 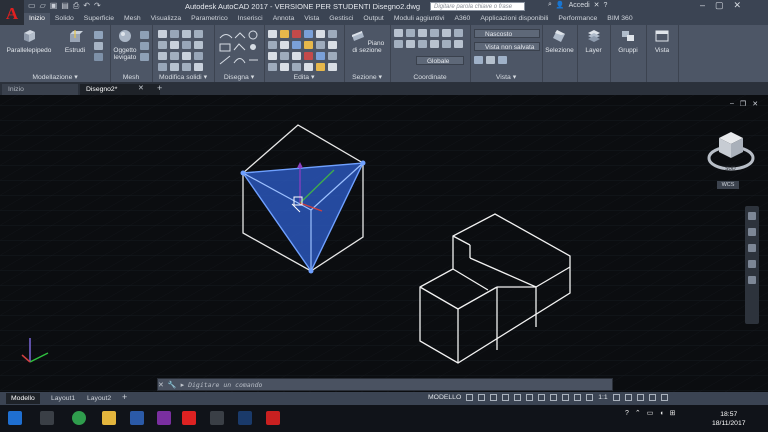 I want to click on save-as-icon: ▤, so click(x=65, y=6).